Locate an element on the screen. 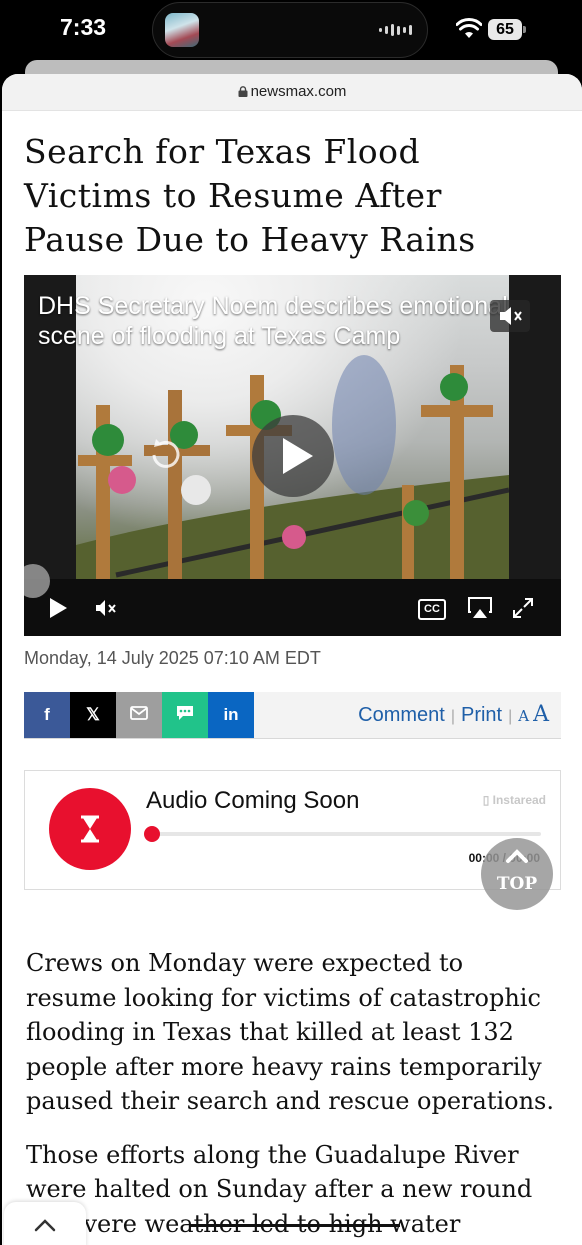  audio-progress-track is located at coordinates (346, 834).